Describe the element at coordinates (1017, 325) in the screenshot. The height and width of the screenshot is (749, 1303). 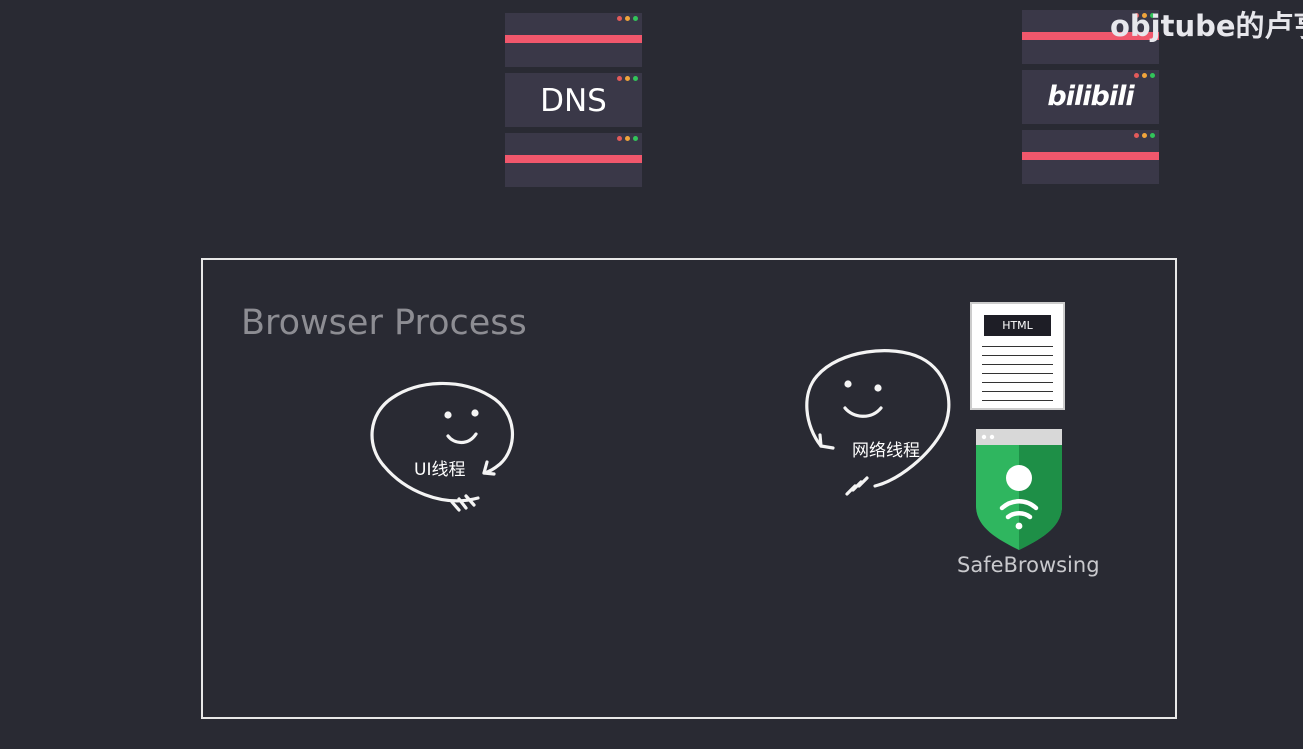
I see `html-tag-label: HTML` at that location.